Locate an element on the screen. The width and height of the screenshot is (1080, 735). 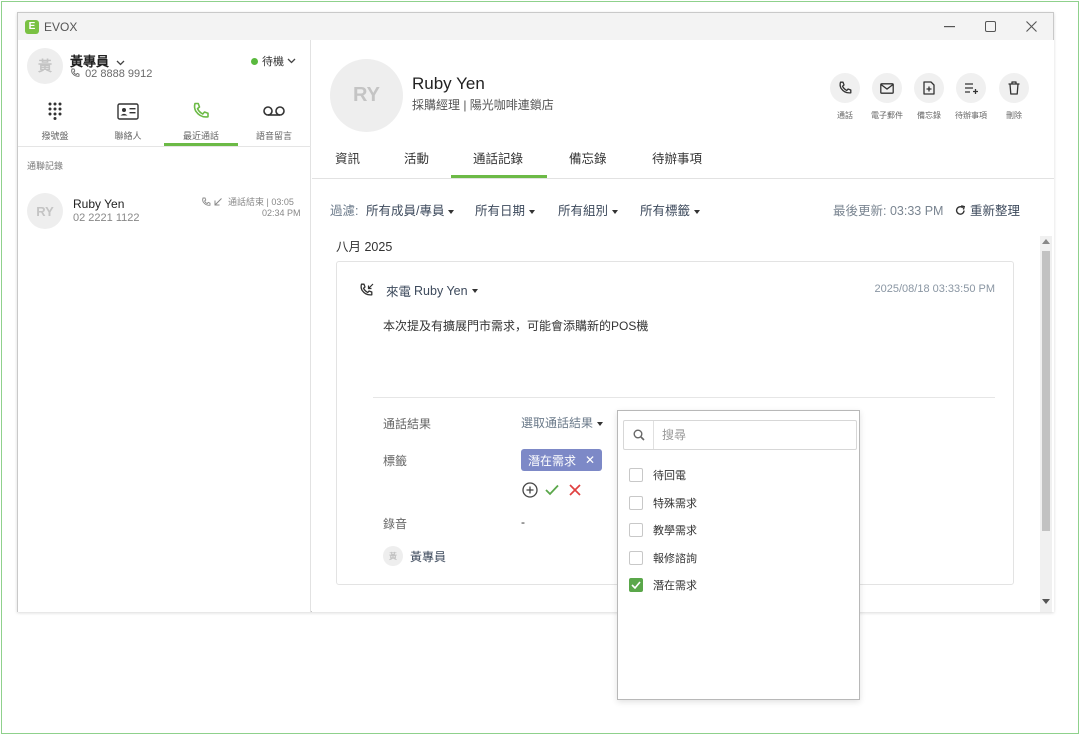
todo-button: 待辦事項 is located at coordinates (971, 97).